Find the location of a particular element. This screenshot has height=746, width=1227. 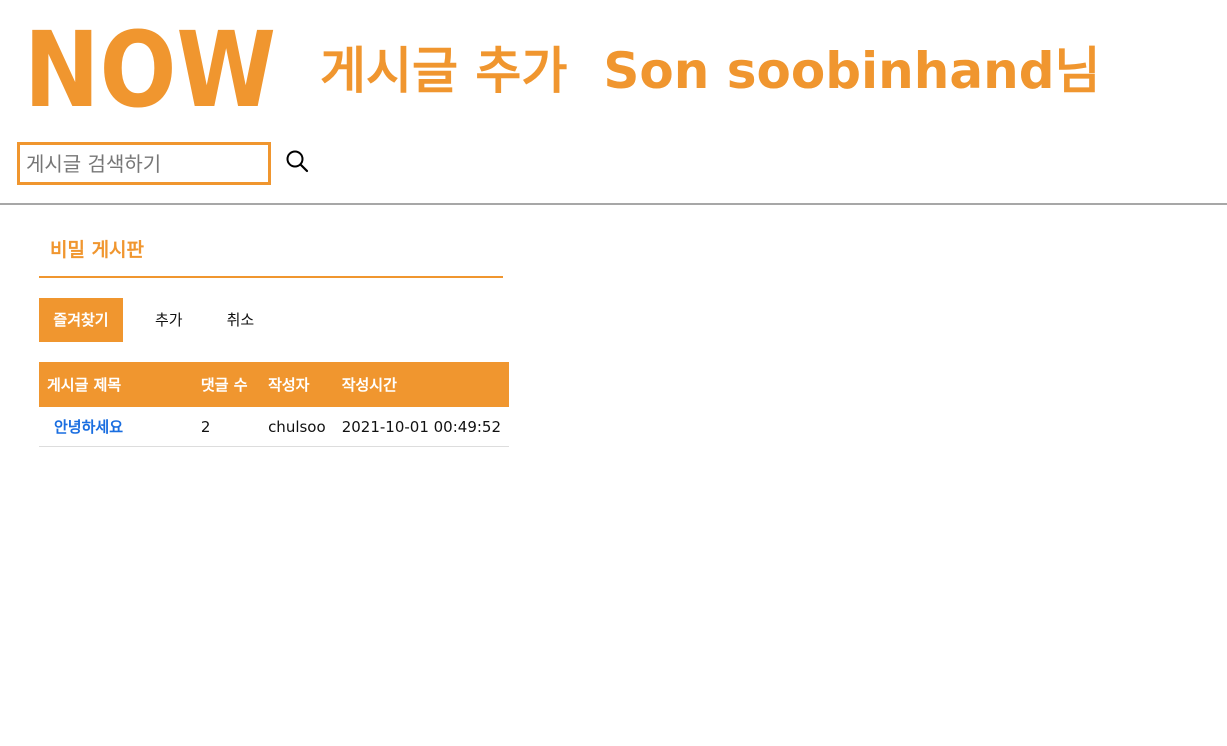

table-row: 안녕하세요 2 chulsoo 2021-10-01 00:49:52 is located at coordinates (274, 427).